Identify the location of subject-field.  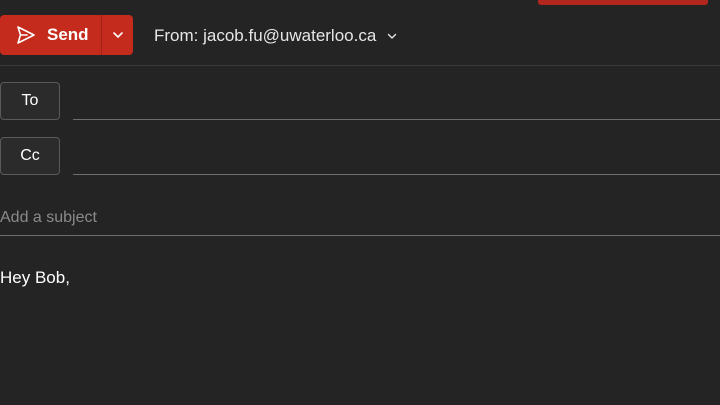
(360, 218).